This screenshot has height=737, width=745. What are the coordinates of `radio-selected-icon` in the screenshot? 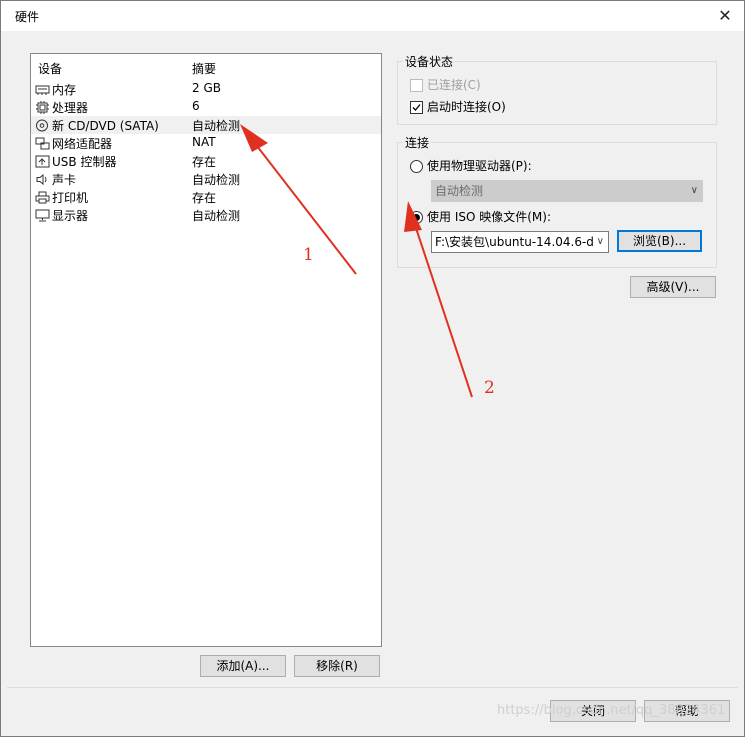 It's located at (416, 217).